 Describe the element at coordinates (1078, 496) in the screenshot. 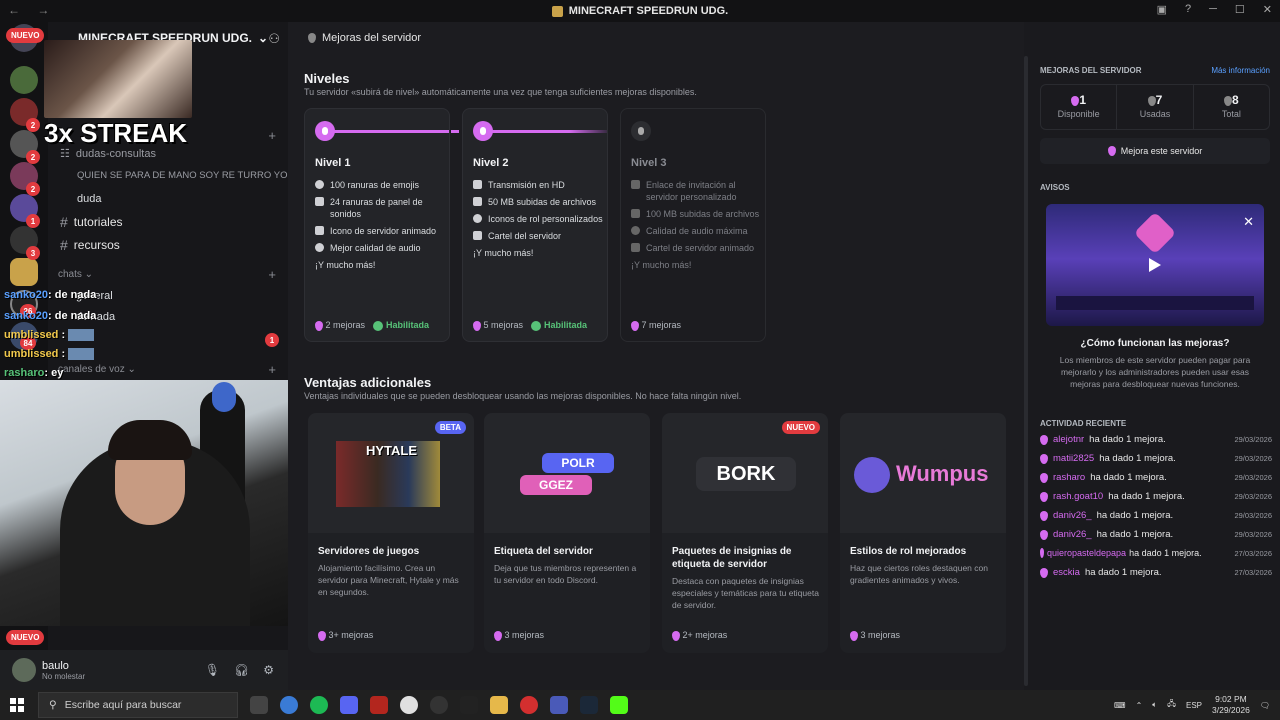

I see `activity-user: rash.goat10` at that location.